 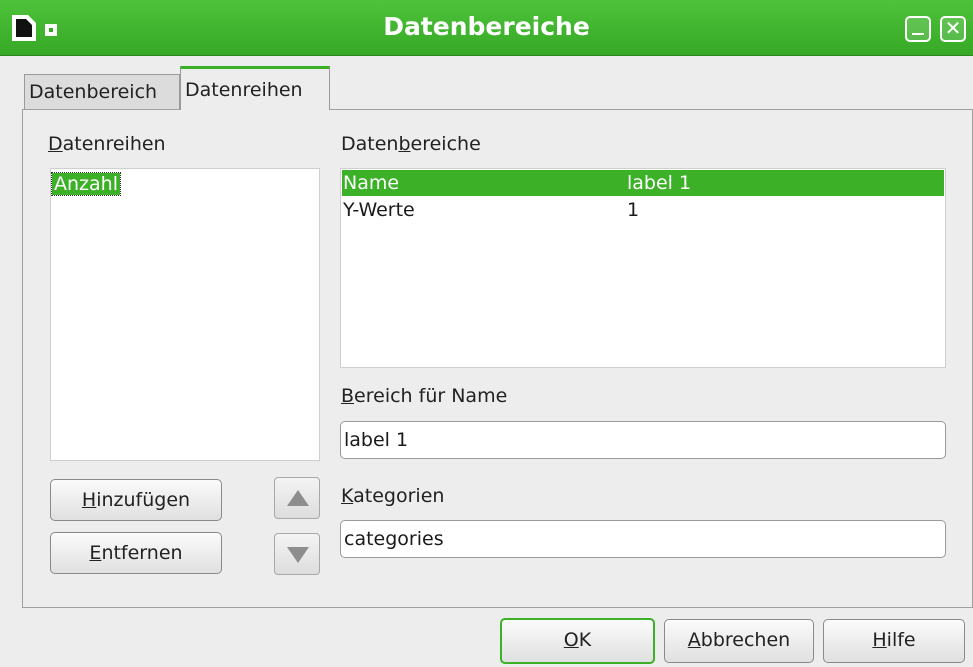 What do you see at coordinates (89, 500) in the screenshot?
I see `add-mnemonic: H` at bounding box center [89, 500].